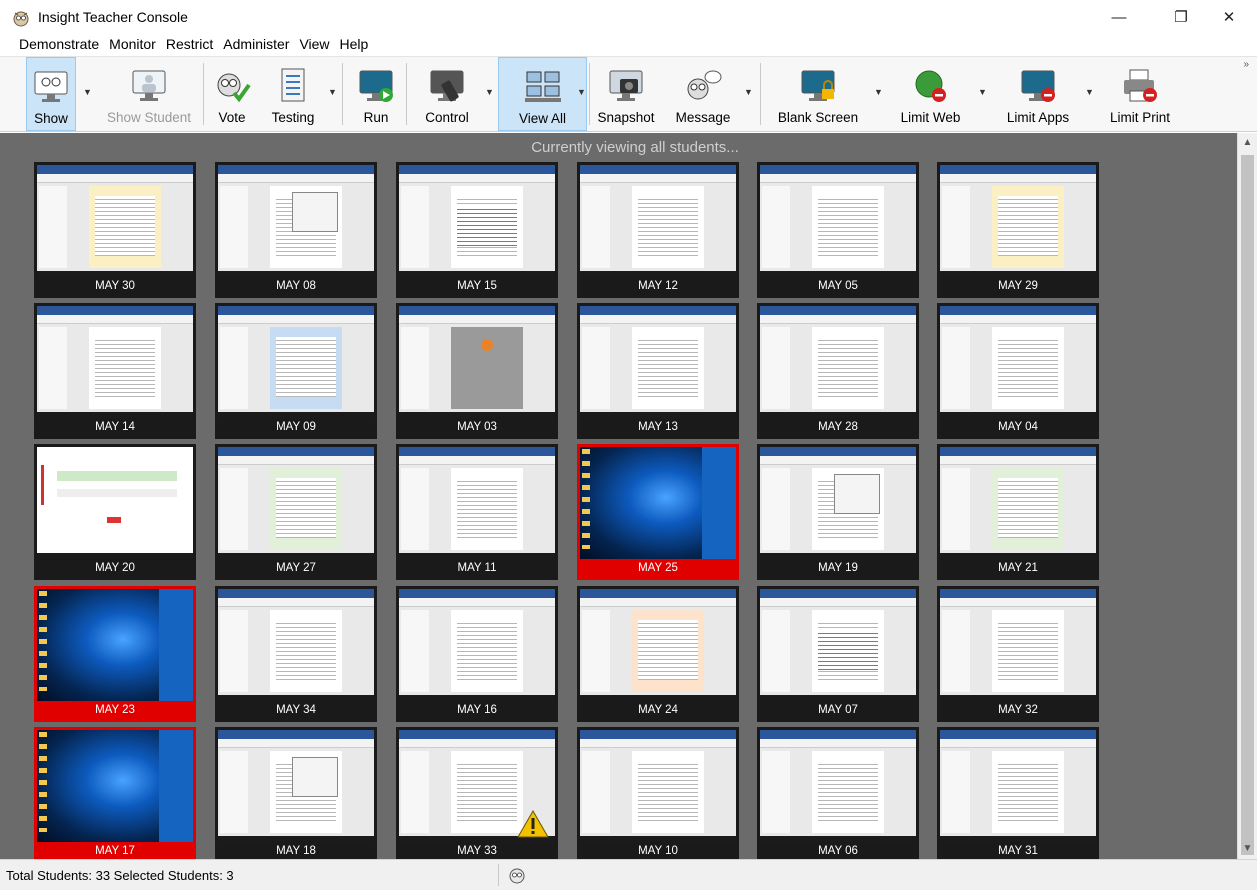 This screenshot has height=890, width=1257. I want to click on student-name-label: MAY 18, so click(296, 851).